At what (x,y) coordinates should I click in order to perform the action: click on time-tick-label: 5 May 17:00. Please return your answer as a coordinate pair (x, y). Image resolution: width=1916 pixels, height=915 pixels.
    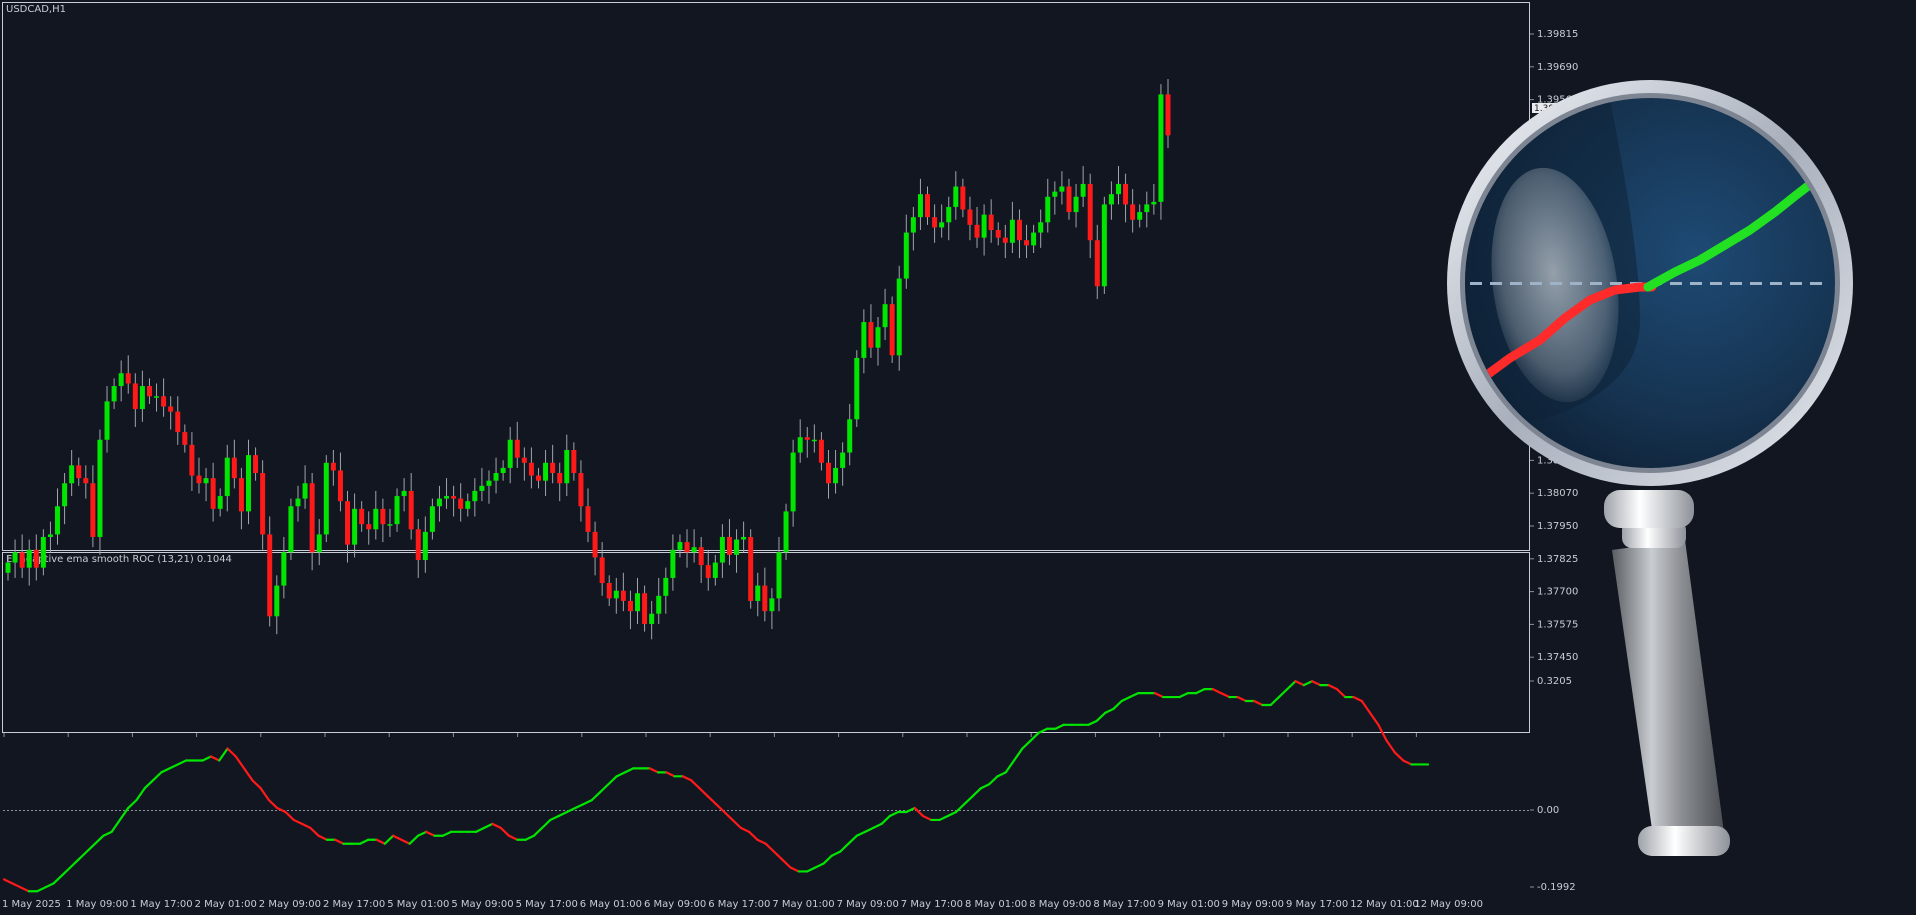
    Looking at the image, I should click on (547, 904).